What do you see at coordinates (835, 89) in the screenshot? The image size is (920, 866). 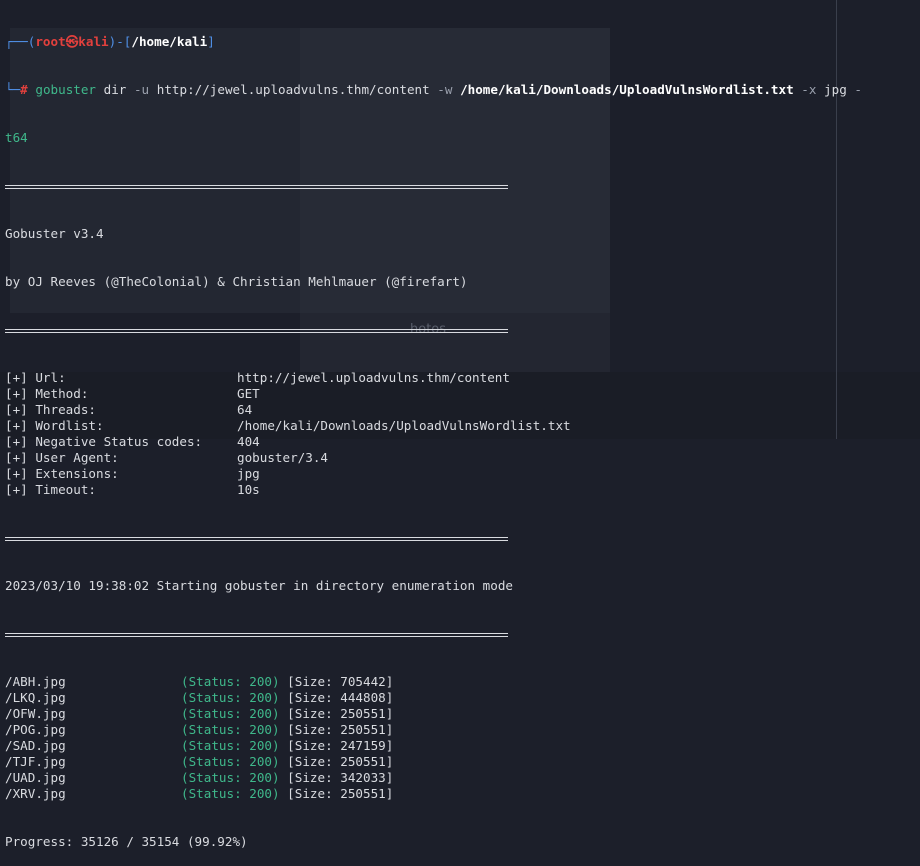 I see `command-ext: jpg` at bounding box center [835, 89].